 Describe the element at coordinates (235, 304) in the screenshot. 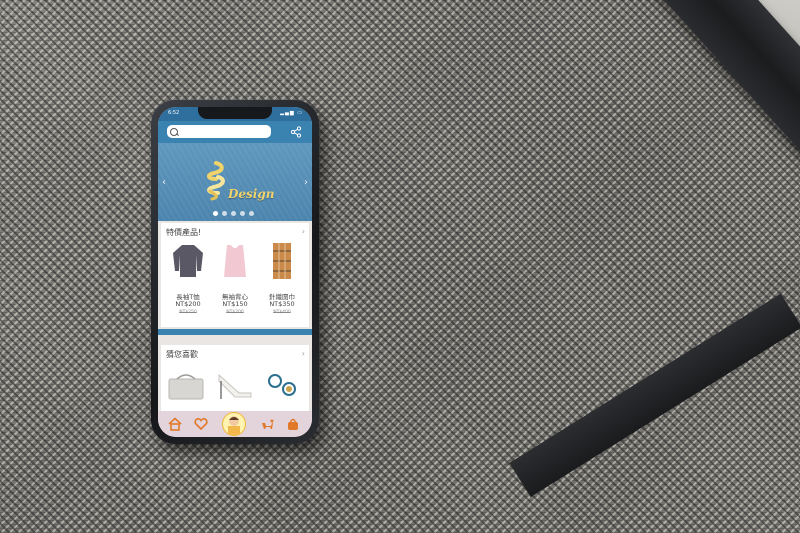

I see `product-price: NT$150` at that location.